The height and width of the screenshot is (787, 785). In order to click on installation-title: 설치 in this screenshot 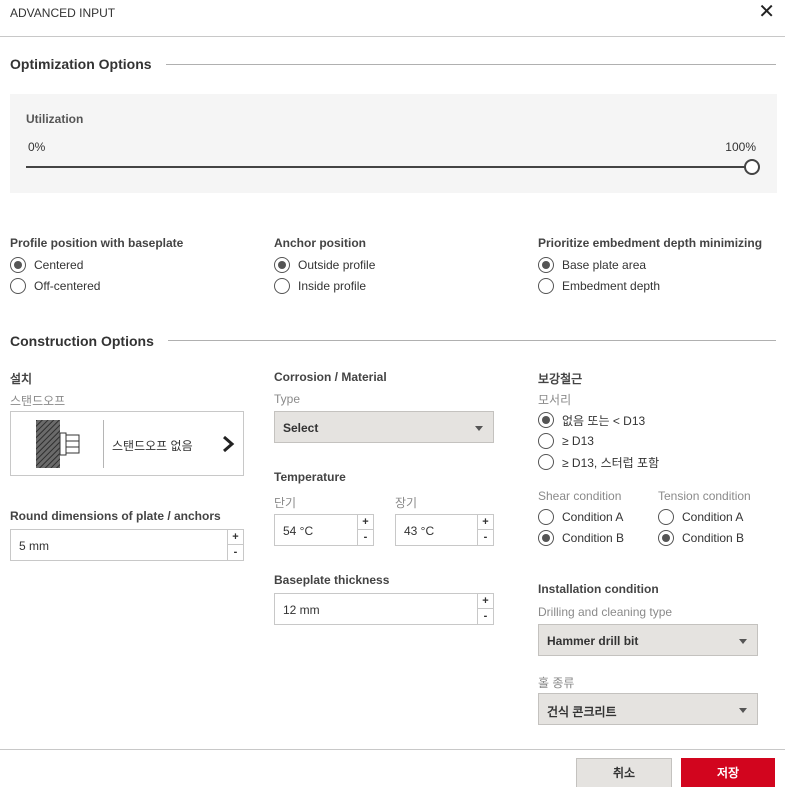, I will do `click(21, 379)`.